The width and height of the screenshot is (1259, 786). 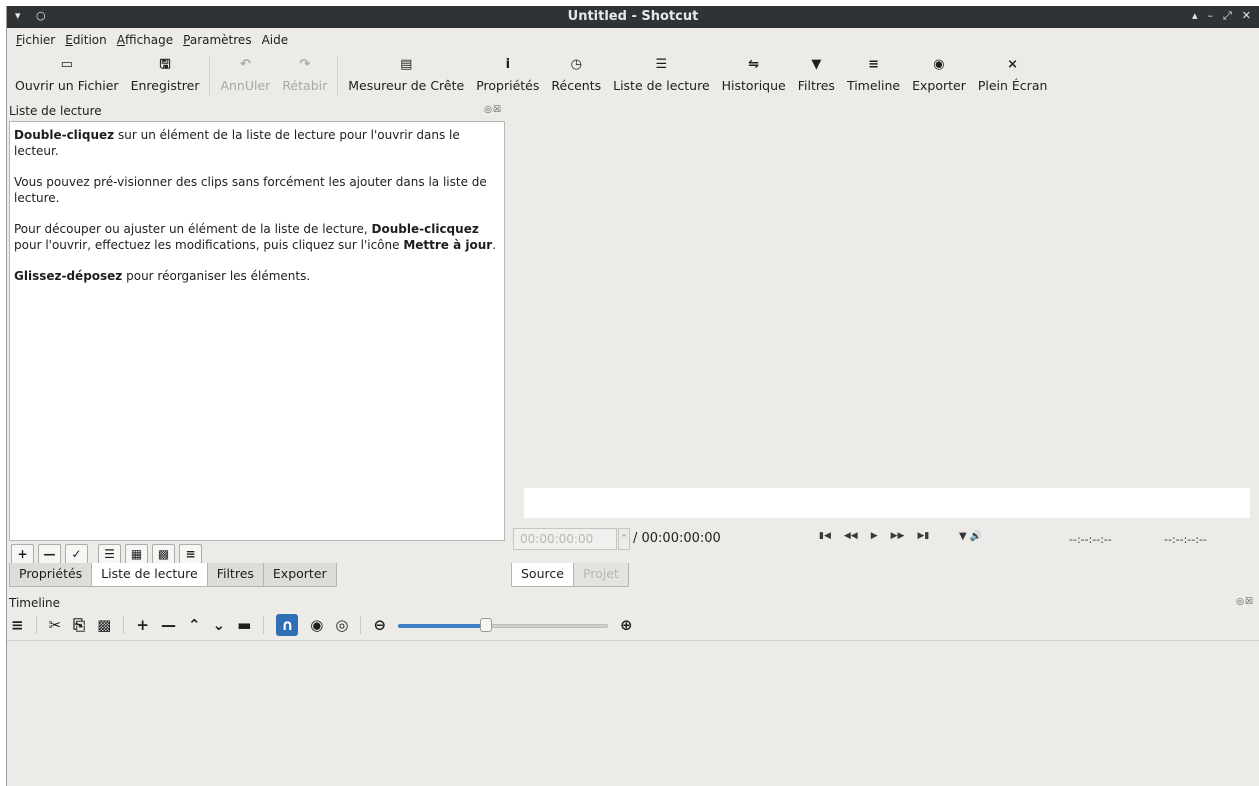 What do you see at coordinates (508, 64) in the screenshot?
I see `info-icon: i` at bounding box center [508, 64].